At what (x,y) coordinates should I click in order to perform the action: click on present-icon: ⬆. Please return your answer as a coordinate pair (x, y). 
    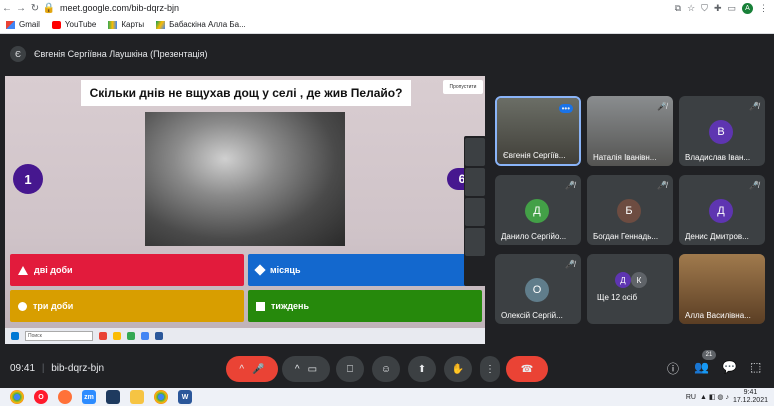
    Looking at the image, I should click on (422, 369).